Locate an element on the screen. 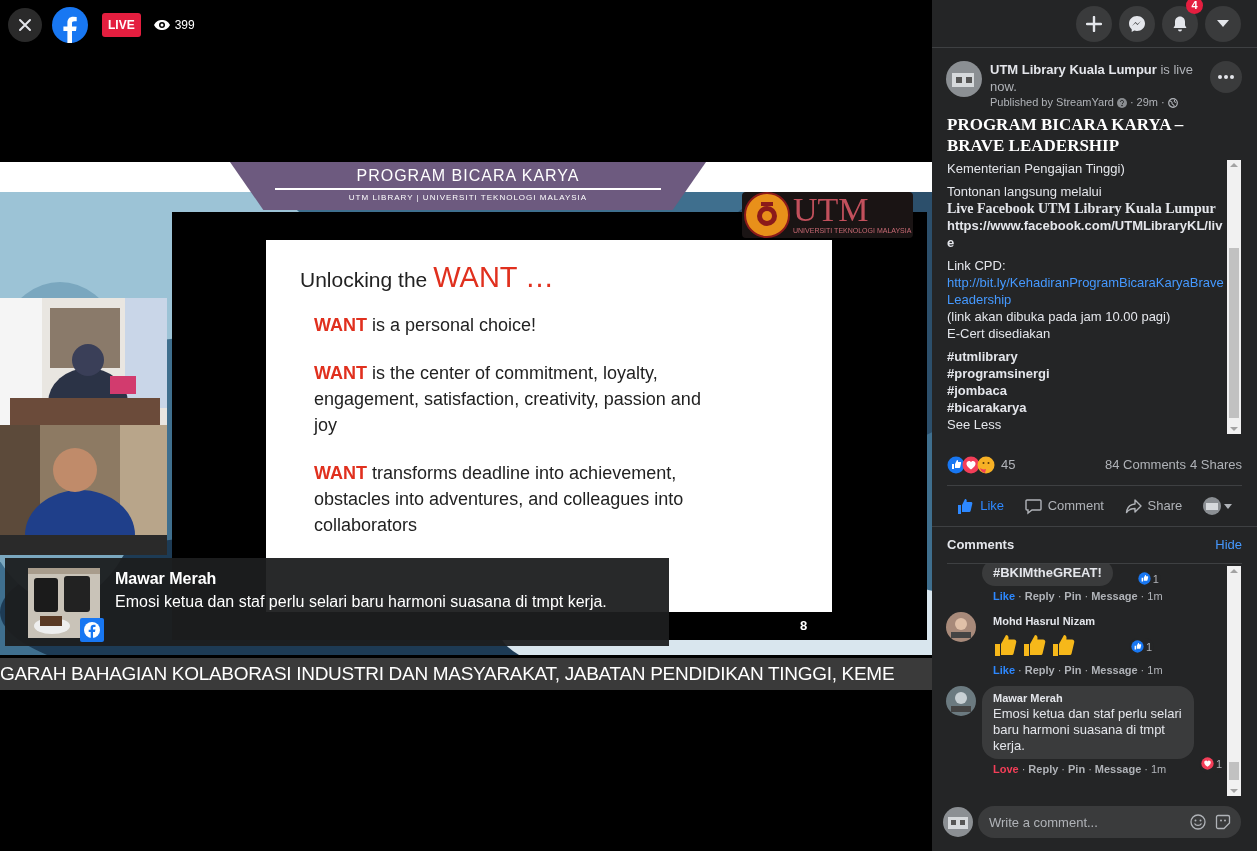 The height and width of the screenshot is (851, 1257). share-button: Share is located at coordinates (1153, 506).